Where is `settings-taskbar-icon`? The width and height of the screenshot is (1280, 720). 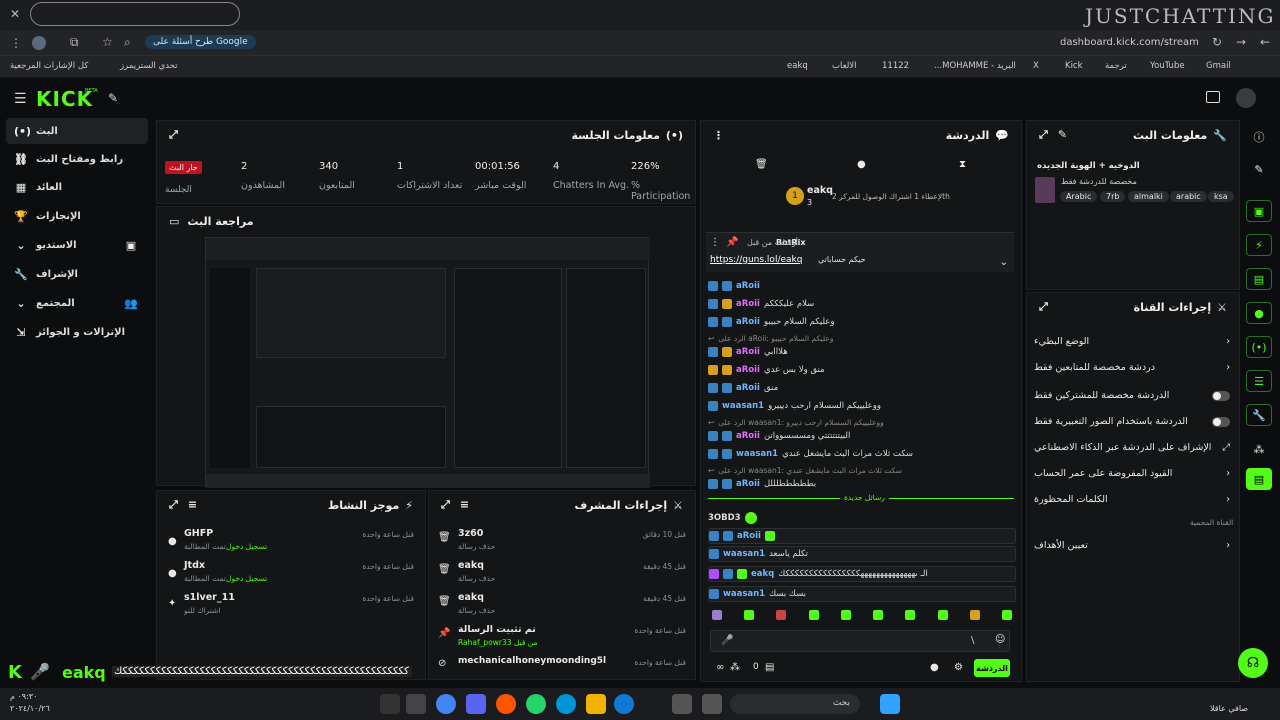
settings-taskbar-icon is located at coordinates (390, 704).